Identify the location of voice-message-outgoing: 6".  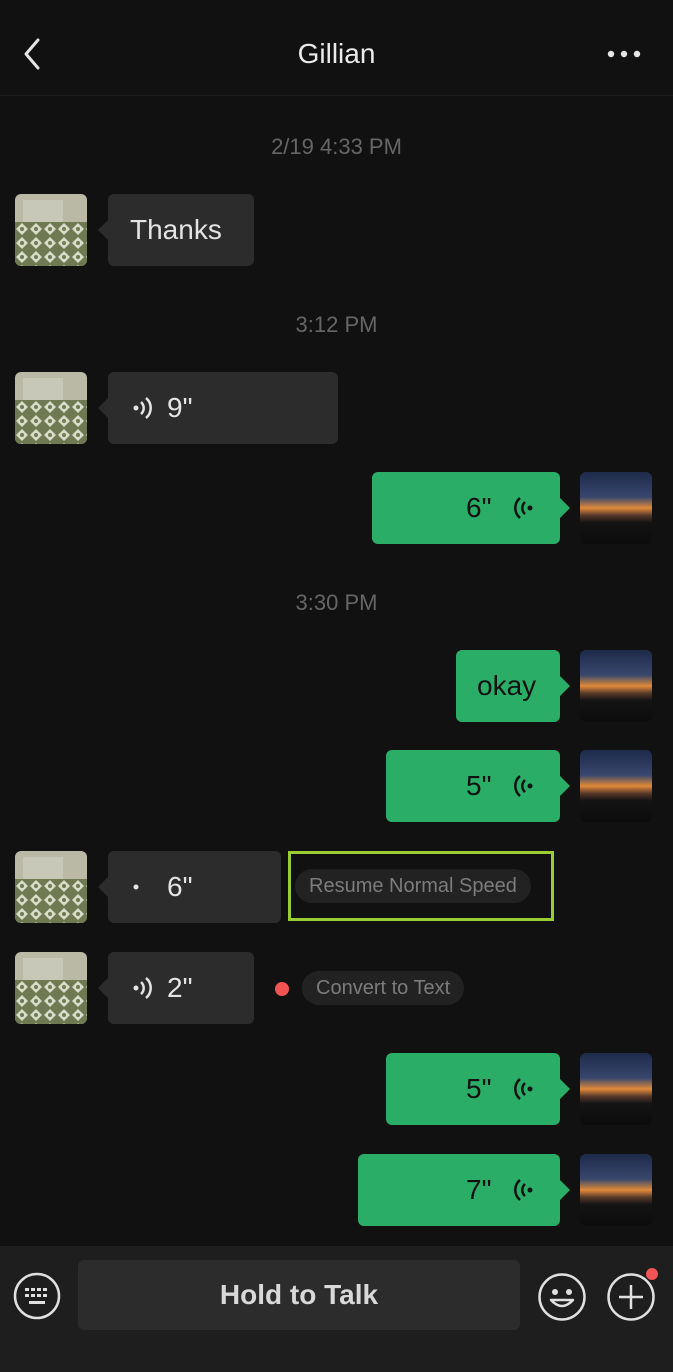
(471, 508).